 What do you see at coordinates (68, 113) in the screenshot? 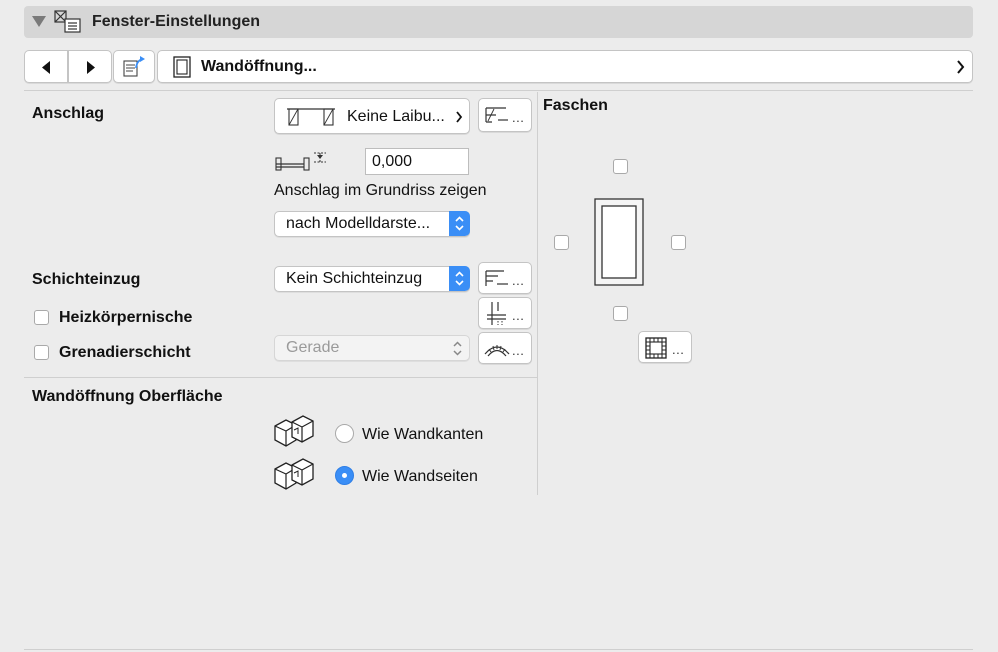
I see `anschlag-label: Anschlag` at bounding box center [68, 113].